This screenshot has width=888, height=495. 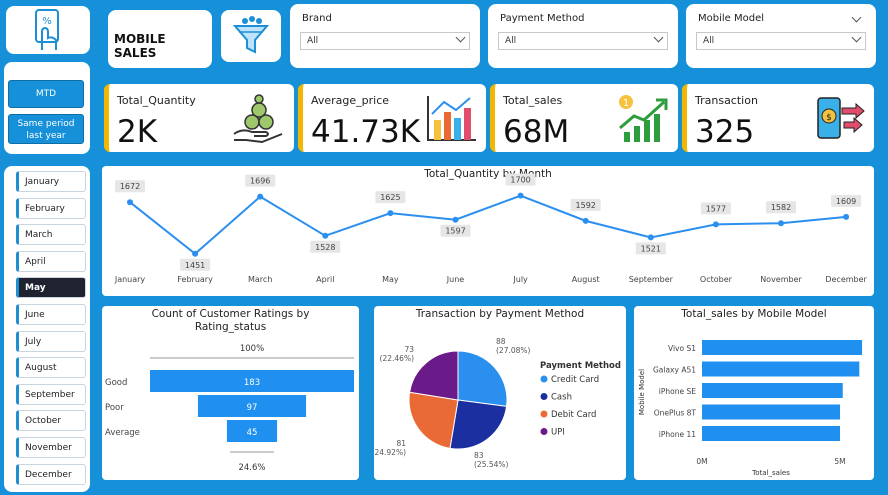 I want to click on category-label: iPhone 11, so click(x=677, y=434).